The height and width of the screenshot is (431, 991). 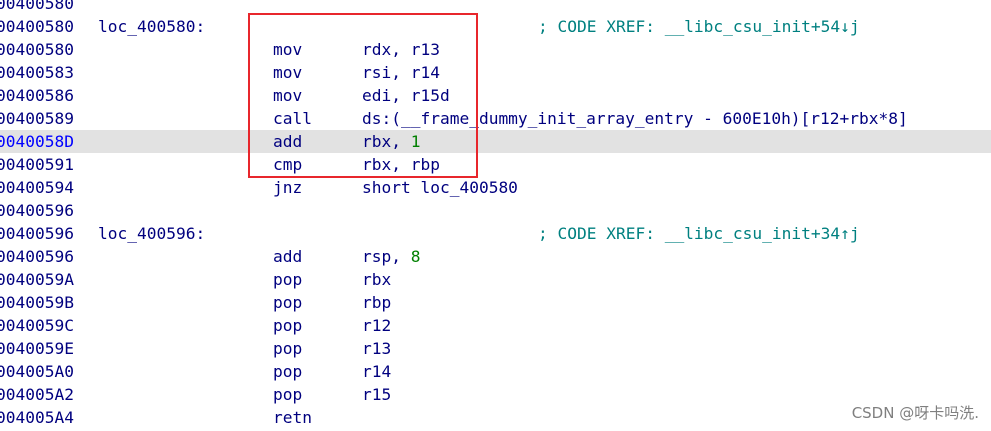 I want to click on disassembly-line: 00400580 mov rdx, r13, so click(x=495, y=49).